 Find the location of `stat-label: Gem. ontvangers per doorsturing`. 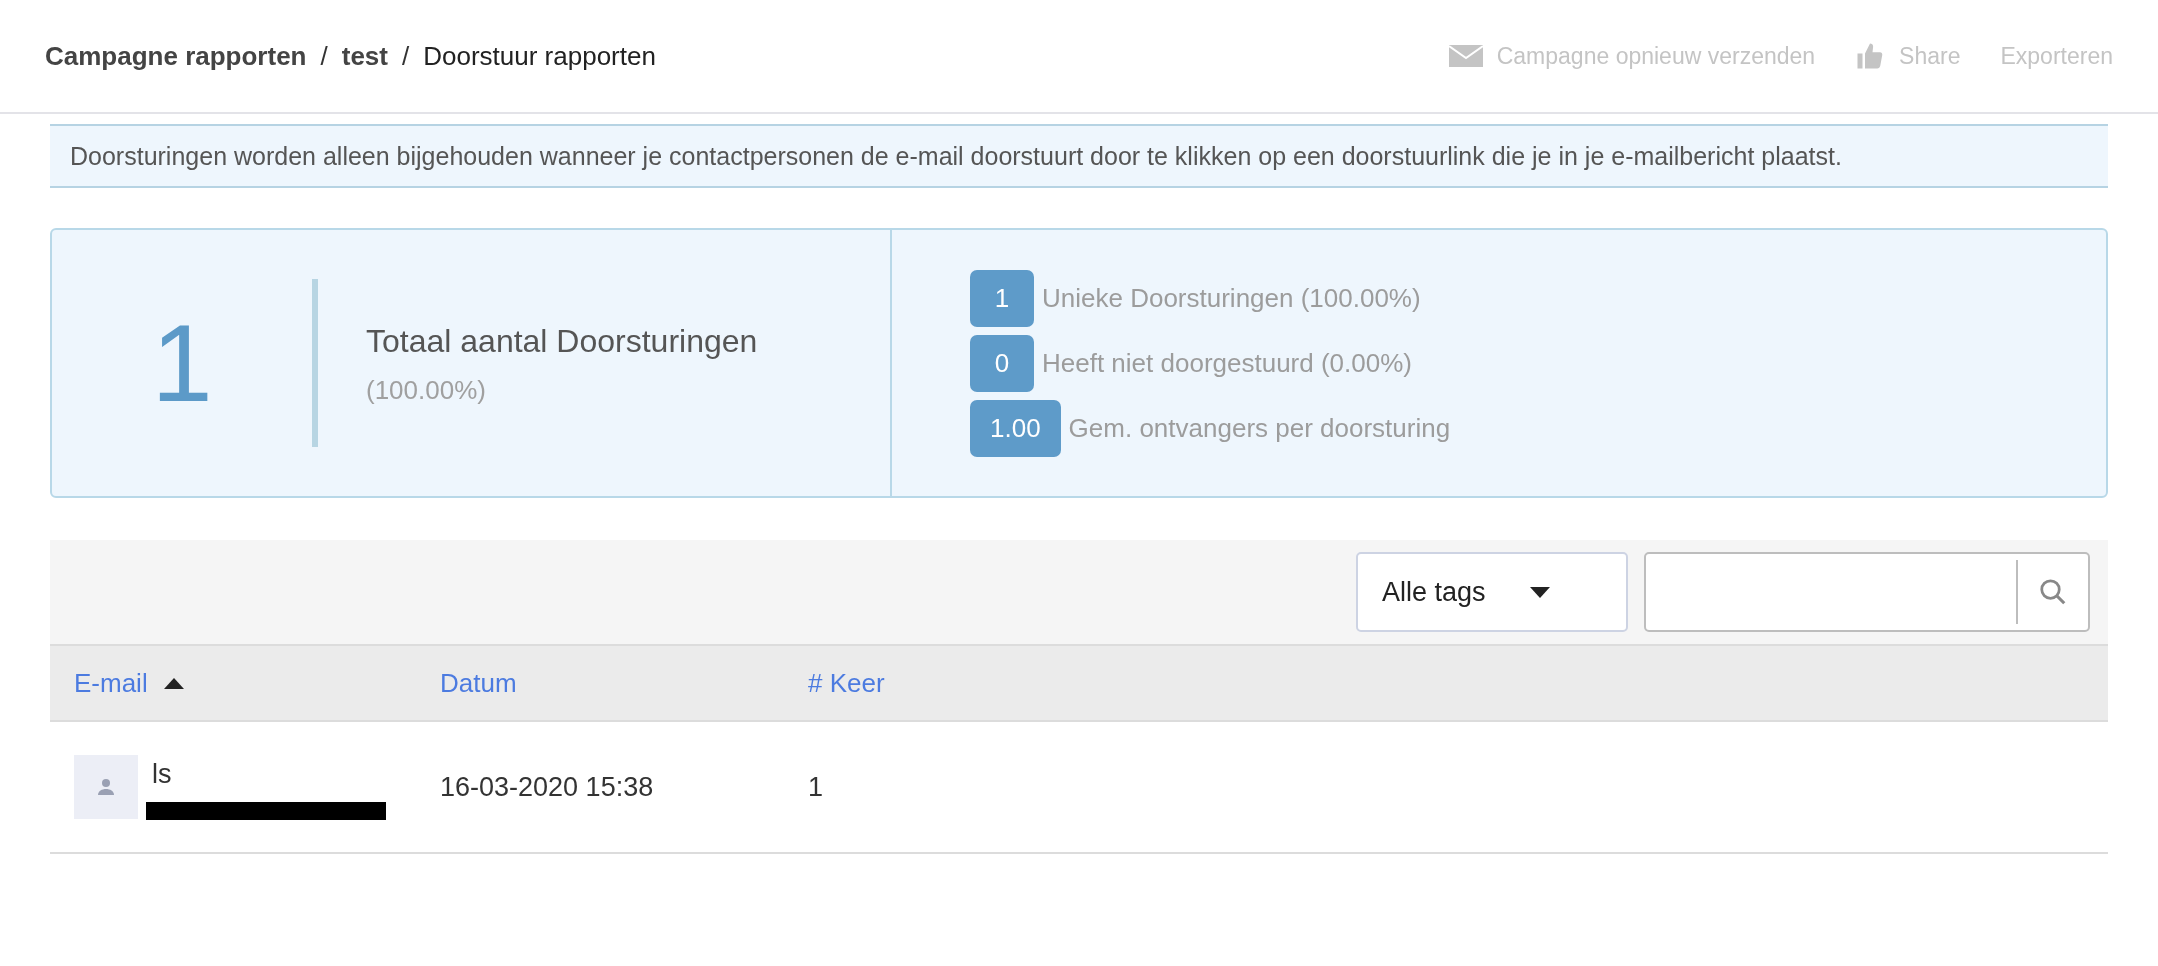

stat-label: Gem. ontvangers per doorsturing is located at coordinates (1259, 428).